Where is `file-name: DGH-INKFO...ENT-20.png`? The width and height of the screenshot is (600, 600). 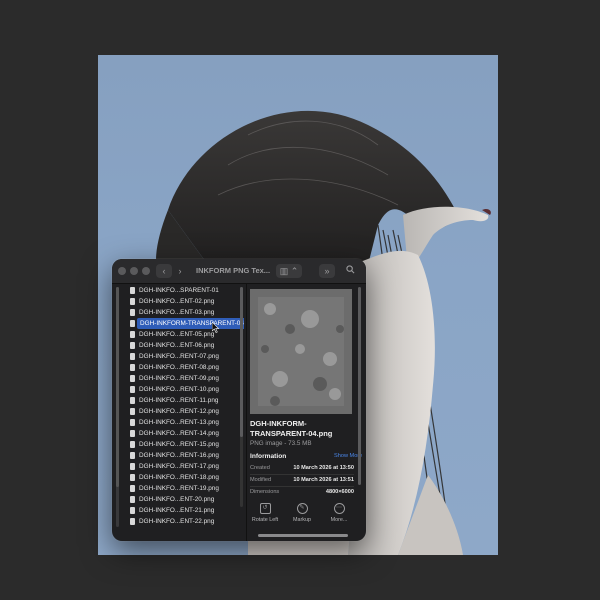 file-name: DGH-INKFO...ENT-20.png is located at coordinates (177, 499).